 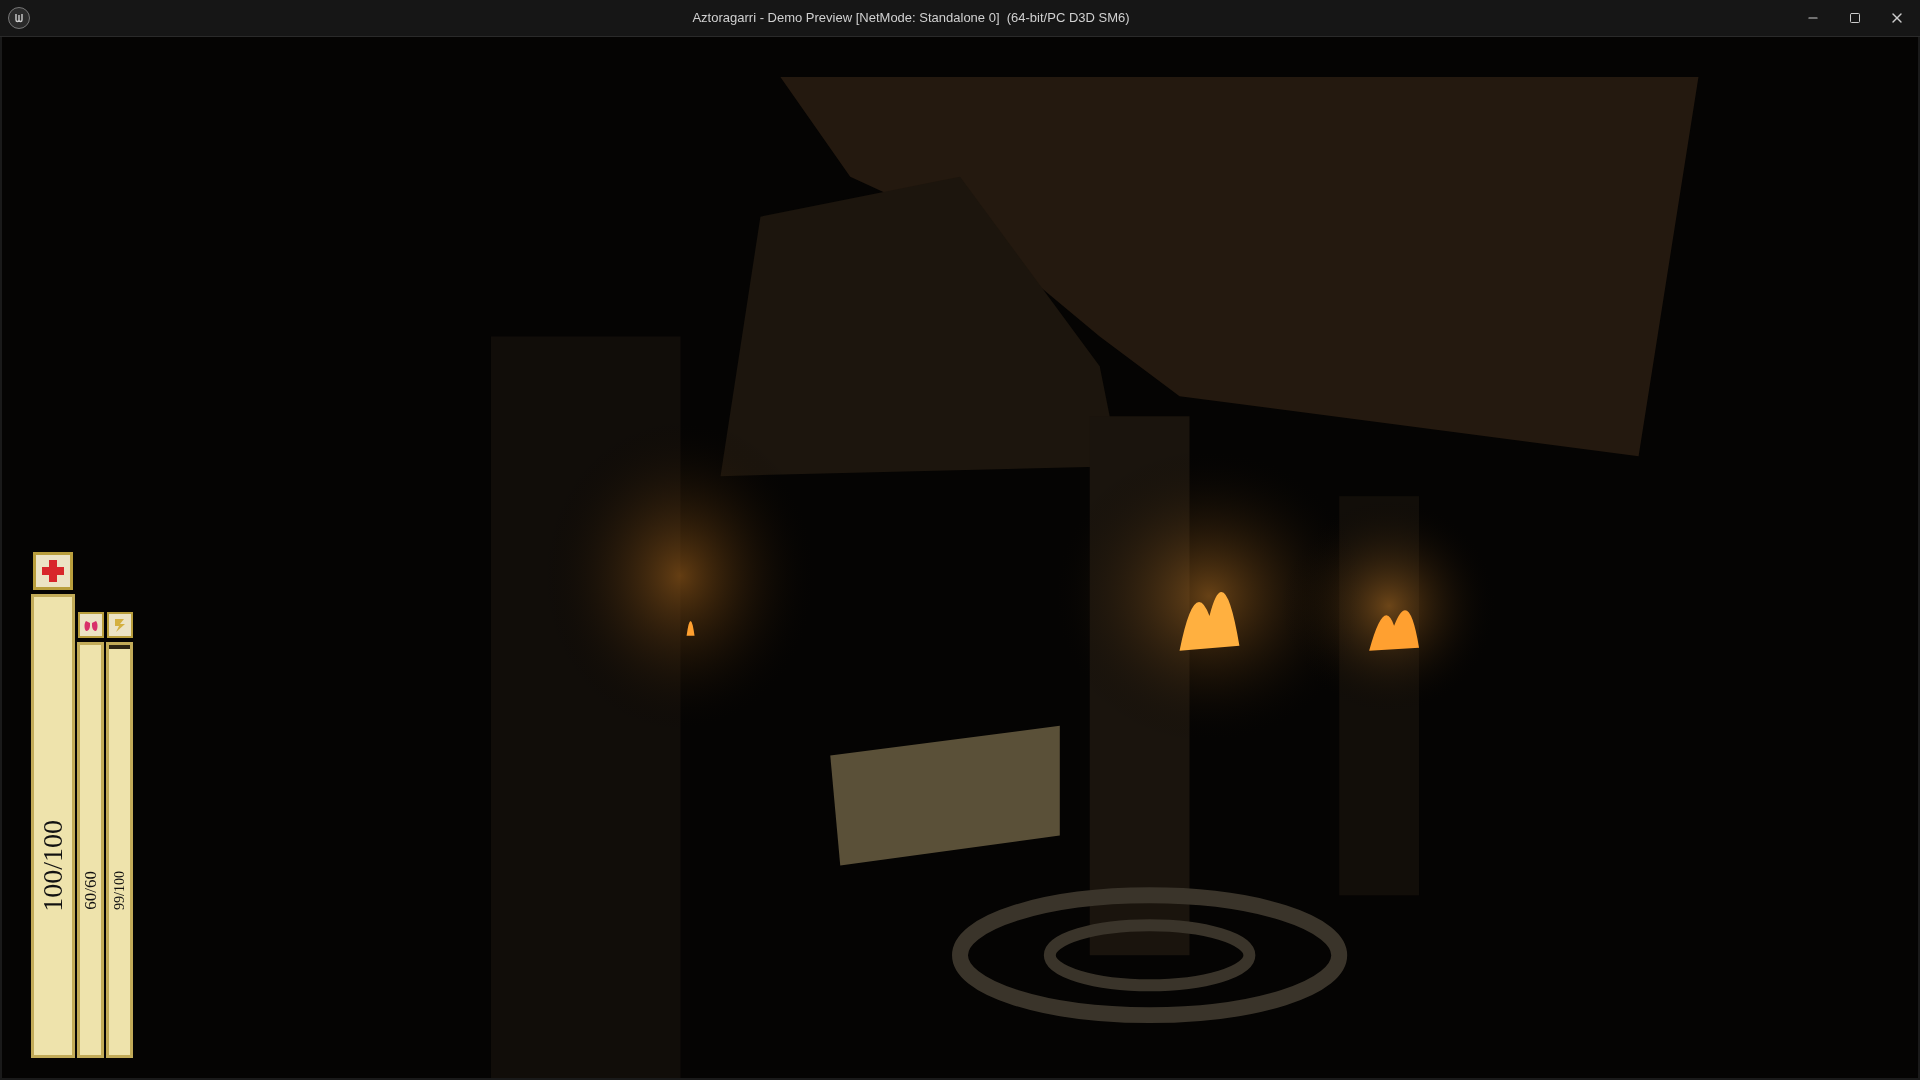 What do you see at coordinates (90, 890) in the screenshot?
I see `bar-reading: 60/60` at bounding box center [90, 890].